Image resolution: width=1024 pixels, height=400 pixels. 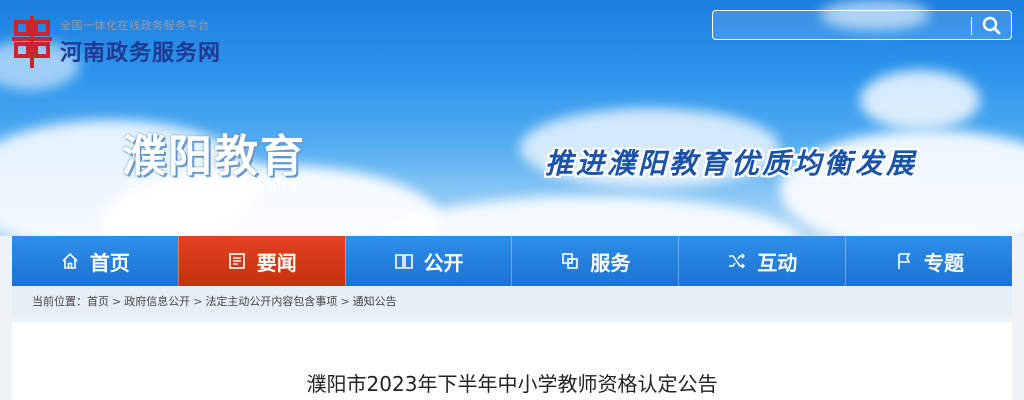 What do you see at coordinates (570, 261) in the screenshot?
I see `service-icon` at bounding box center [570, 261].